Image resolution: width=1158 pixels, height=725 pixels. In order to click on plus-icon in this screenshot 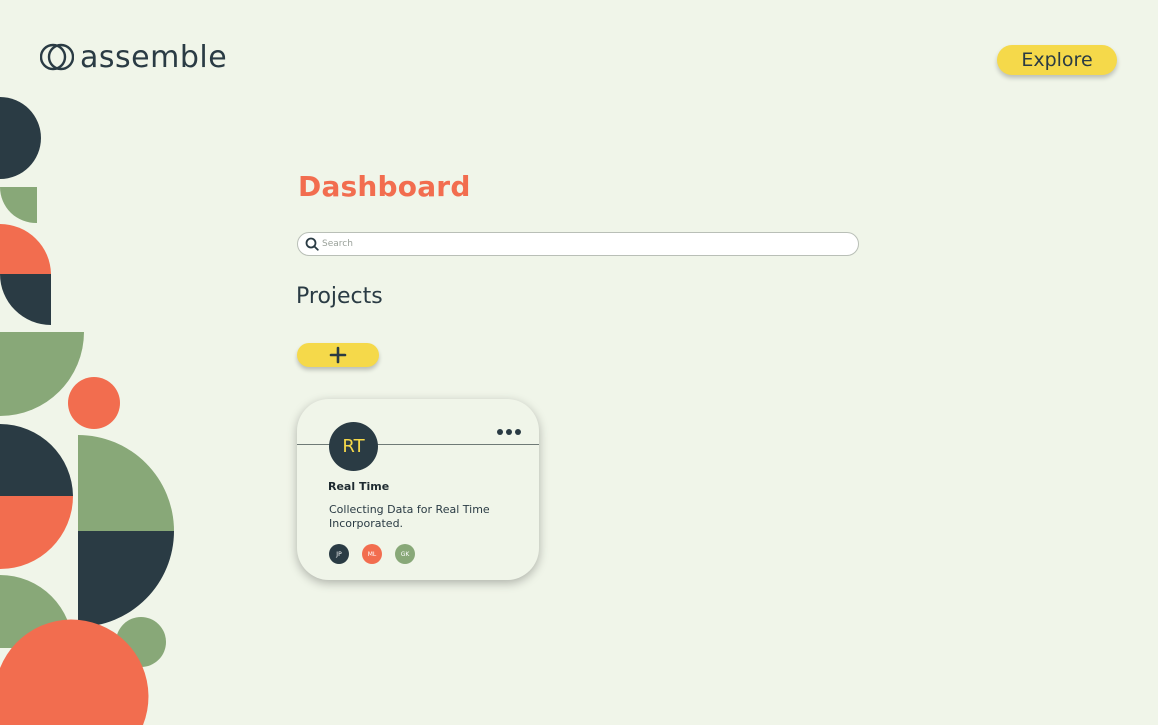, I will do `click(338, 355)`.